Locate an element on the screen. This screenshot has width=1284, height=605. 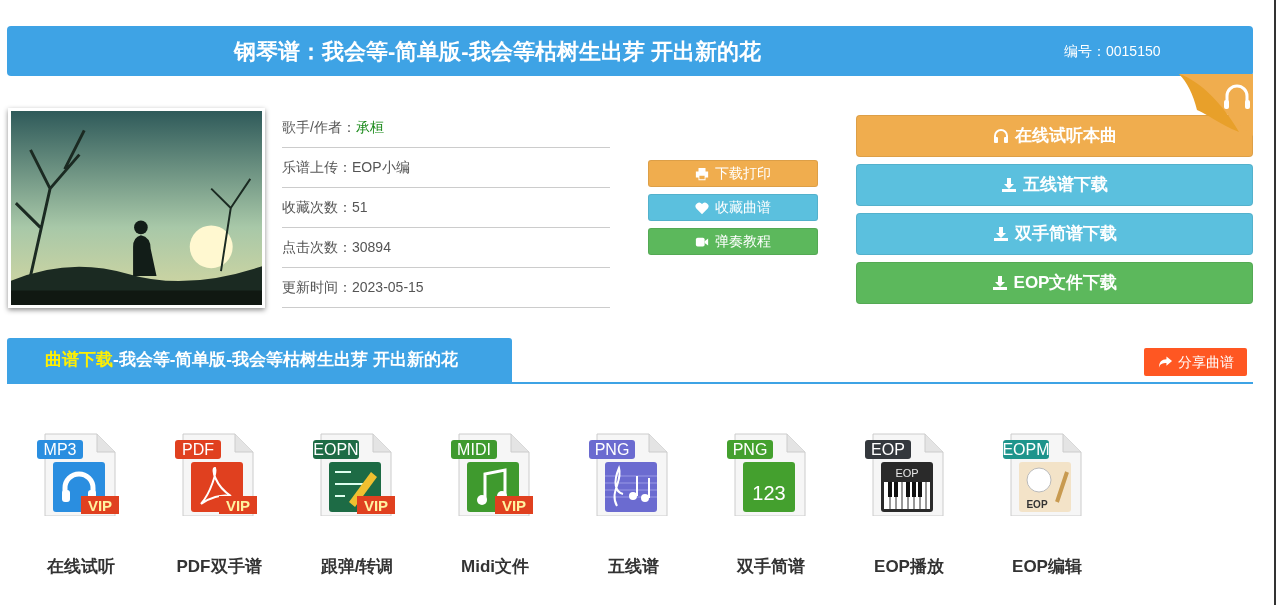
info-label: 更新时间： is located at coordinates (317, 287).